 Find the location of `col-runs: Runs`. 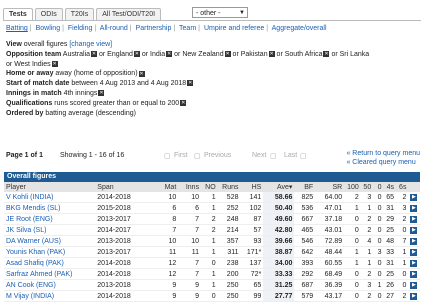

col-runs: Runs is located at coordinates (229, 187).